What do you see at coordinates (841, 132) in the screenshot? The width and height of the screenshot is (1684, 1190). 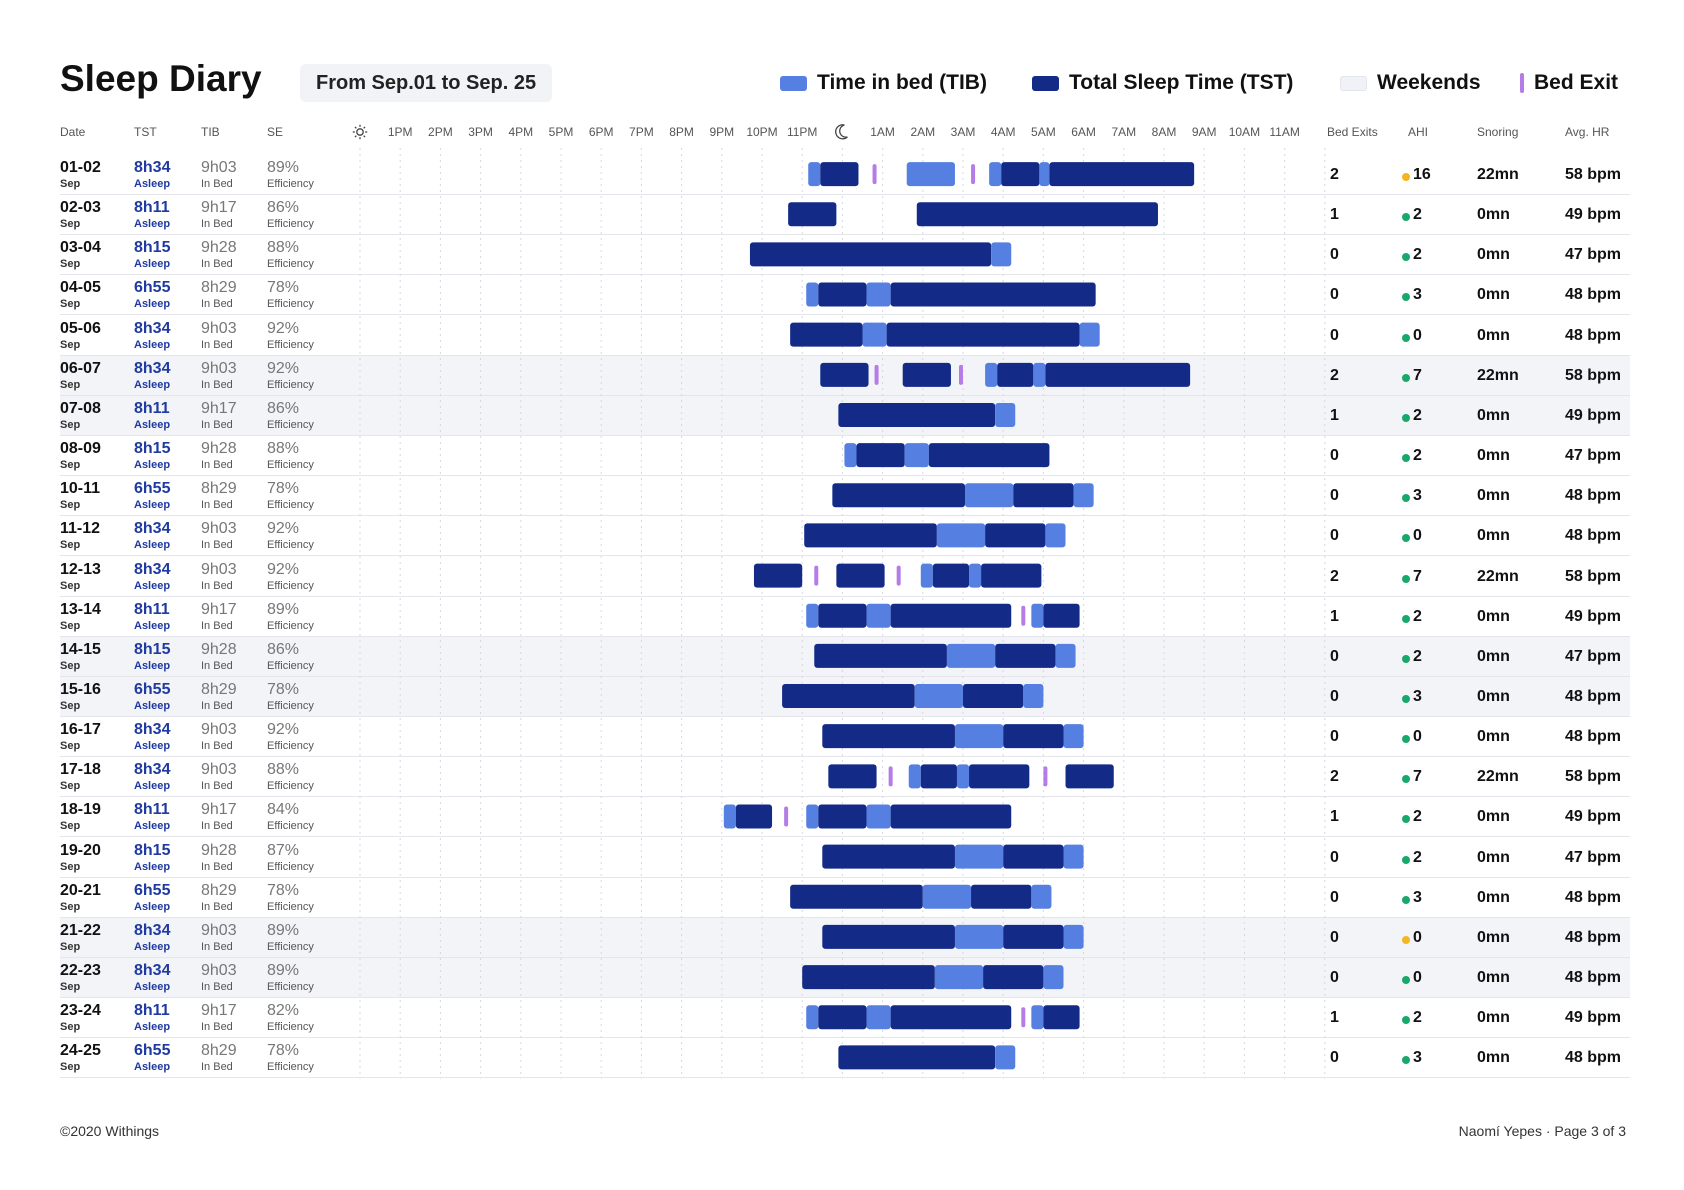 I see `moon-icon` at bounding box center [841, 132].